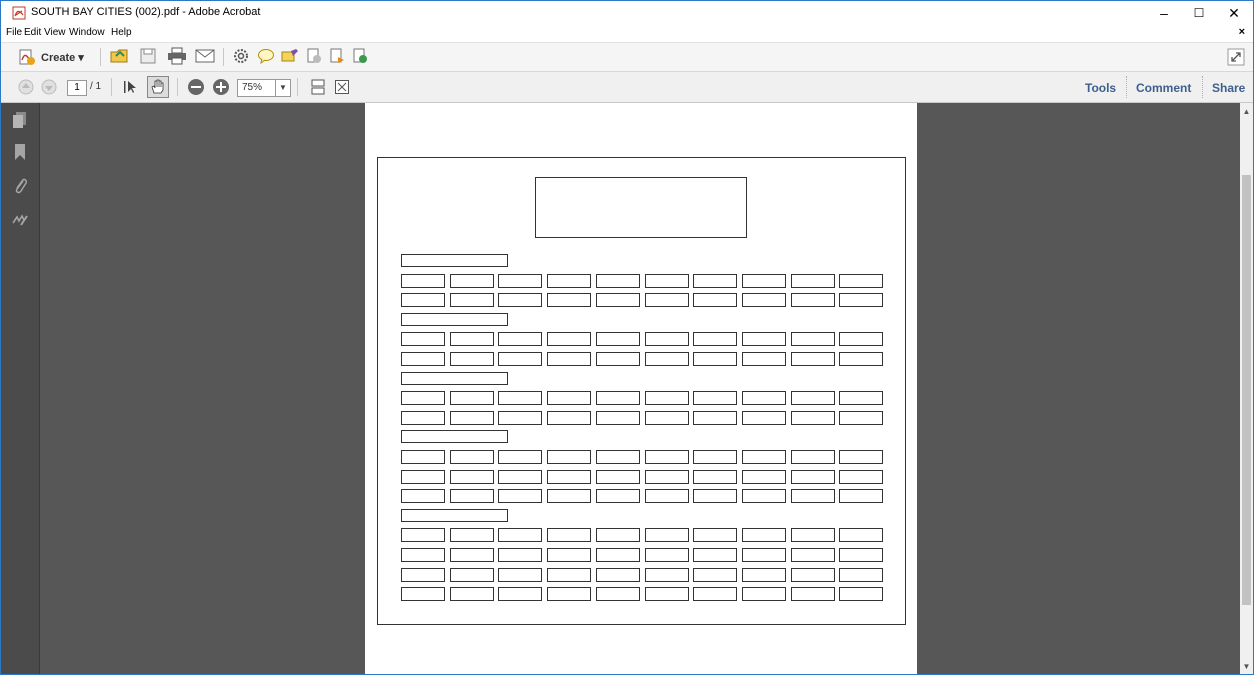 The image size is (1254, 675). Describe the element at coordinates (337, 56) in the screenshot. I see `combine-icon` at that location.